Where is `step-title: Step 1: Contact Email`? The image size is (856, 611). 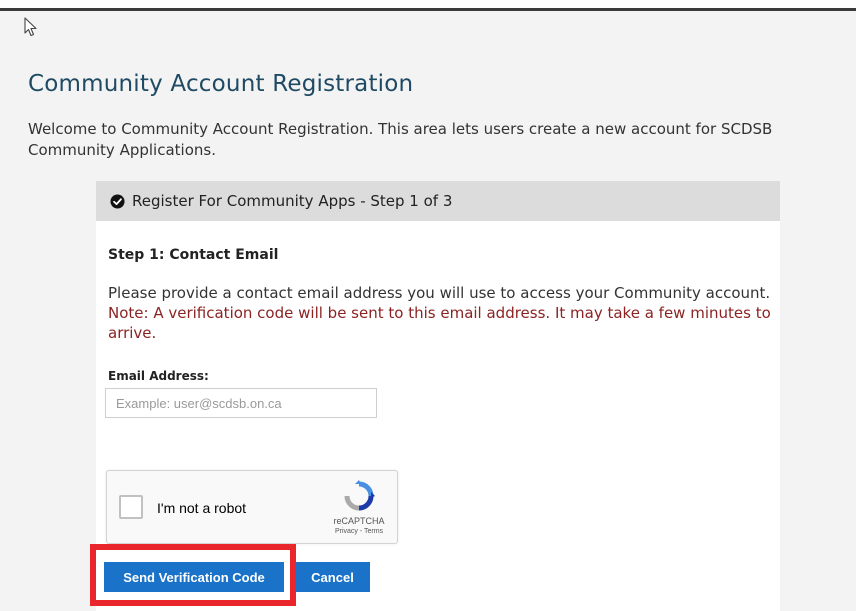 step-title: Step 1: Contact Email is located at coordinates (193, 255).